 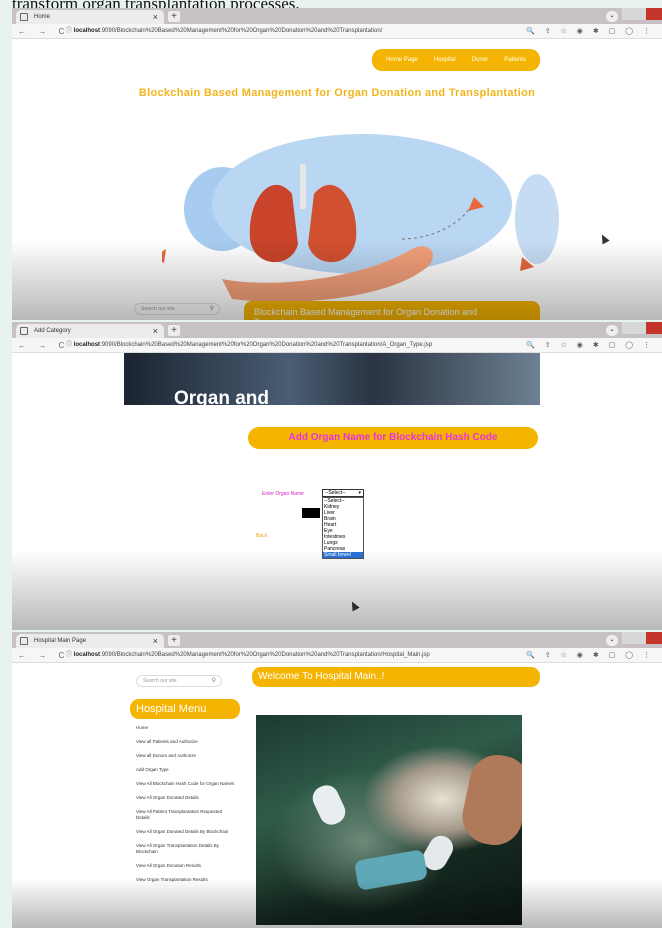 I want to click on hero-text: Organ and, so click(x=222, y=396).